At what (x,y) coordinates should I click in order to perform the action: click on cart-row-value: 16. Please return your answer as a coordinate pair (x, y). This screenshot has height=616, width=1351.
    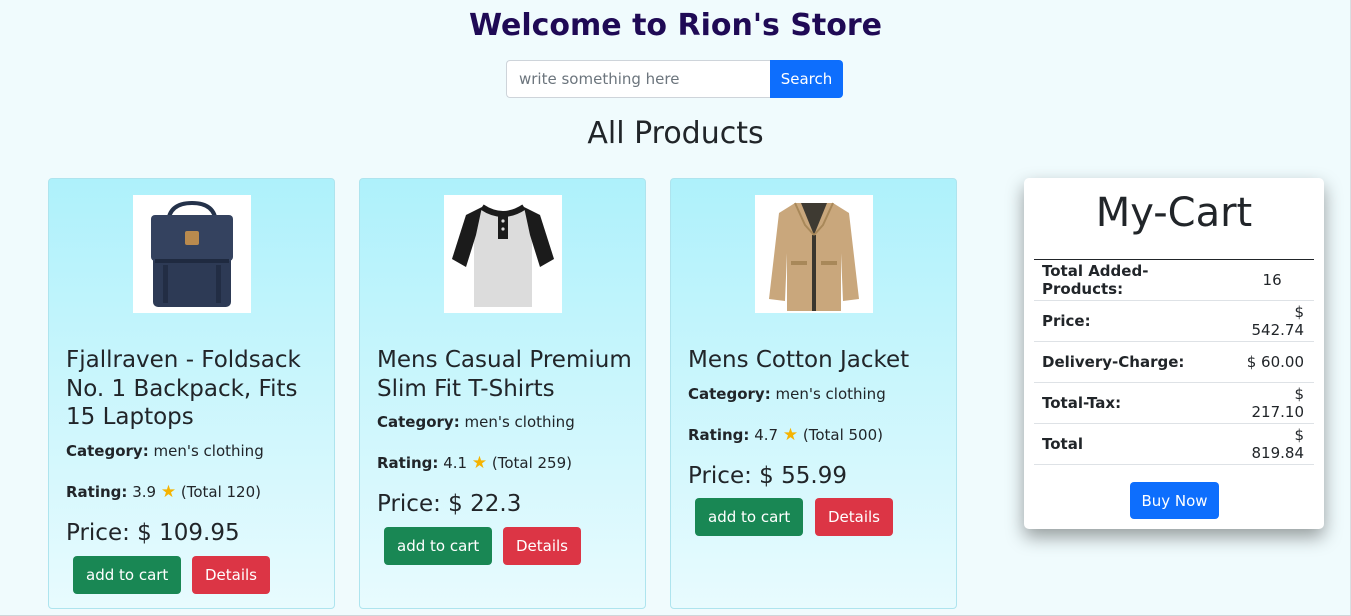
    Looking at the image, I should click on (1272, 280).